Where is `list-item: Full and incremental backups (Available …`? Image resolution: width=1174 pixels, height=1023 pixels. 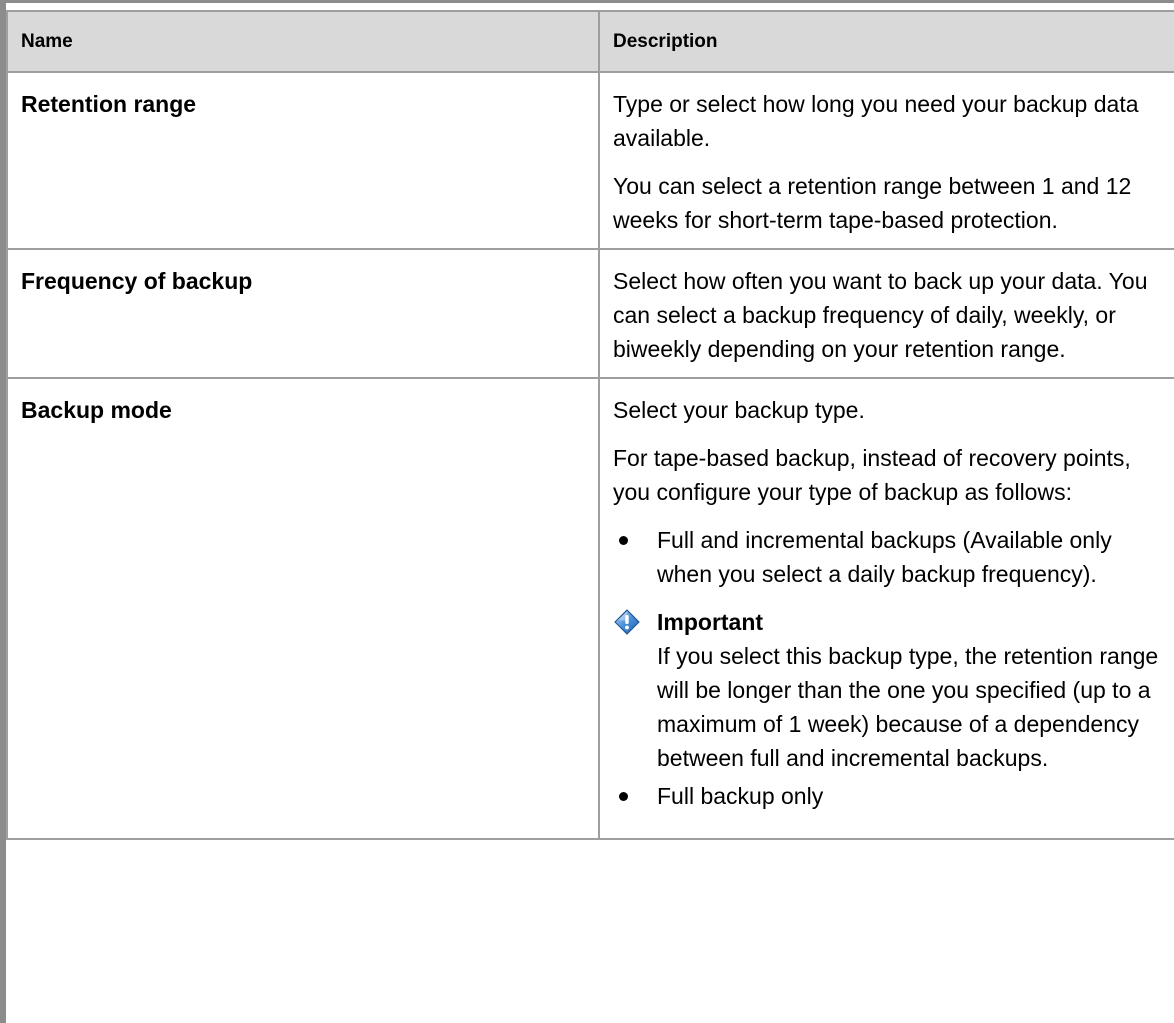 list-item: Full and incremental backups (Available … is located at coordinates (888, 557).